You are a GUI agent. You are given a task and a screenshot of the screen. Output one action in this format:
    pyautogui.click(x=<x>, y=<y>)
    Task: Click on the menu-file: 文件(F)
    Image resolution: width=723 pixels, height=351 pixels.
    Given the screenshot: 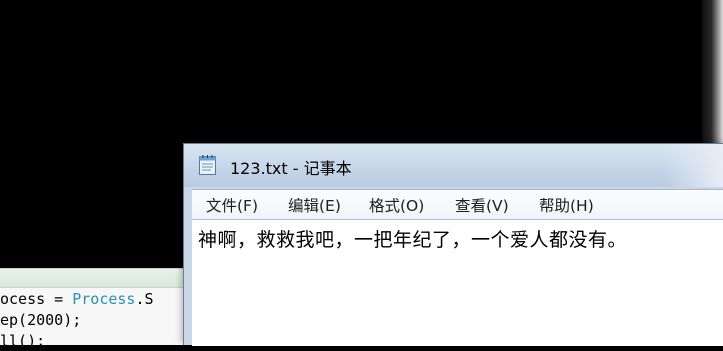 What is the action you would take?
    pyautogui.click(x=232, y=205)
    